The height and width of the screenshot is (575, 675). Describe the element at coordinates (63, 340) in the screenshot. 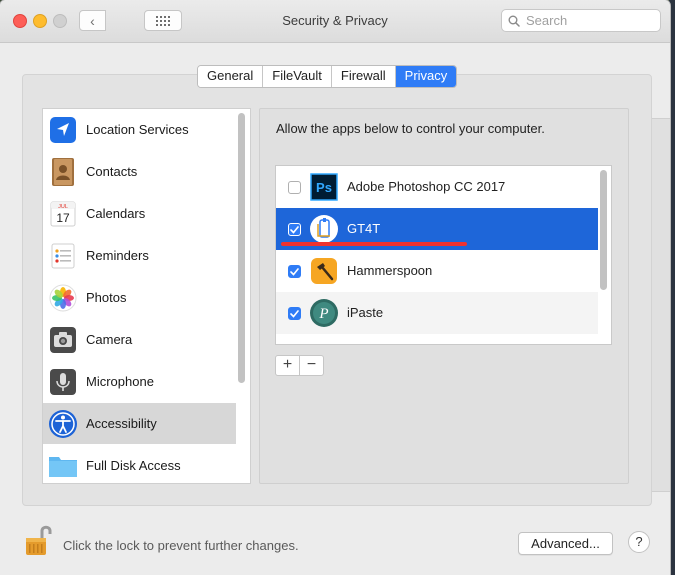

I see `camera-icon` at that location.